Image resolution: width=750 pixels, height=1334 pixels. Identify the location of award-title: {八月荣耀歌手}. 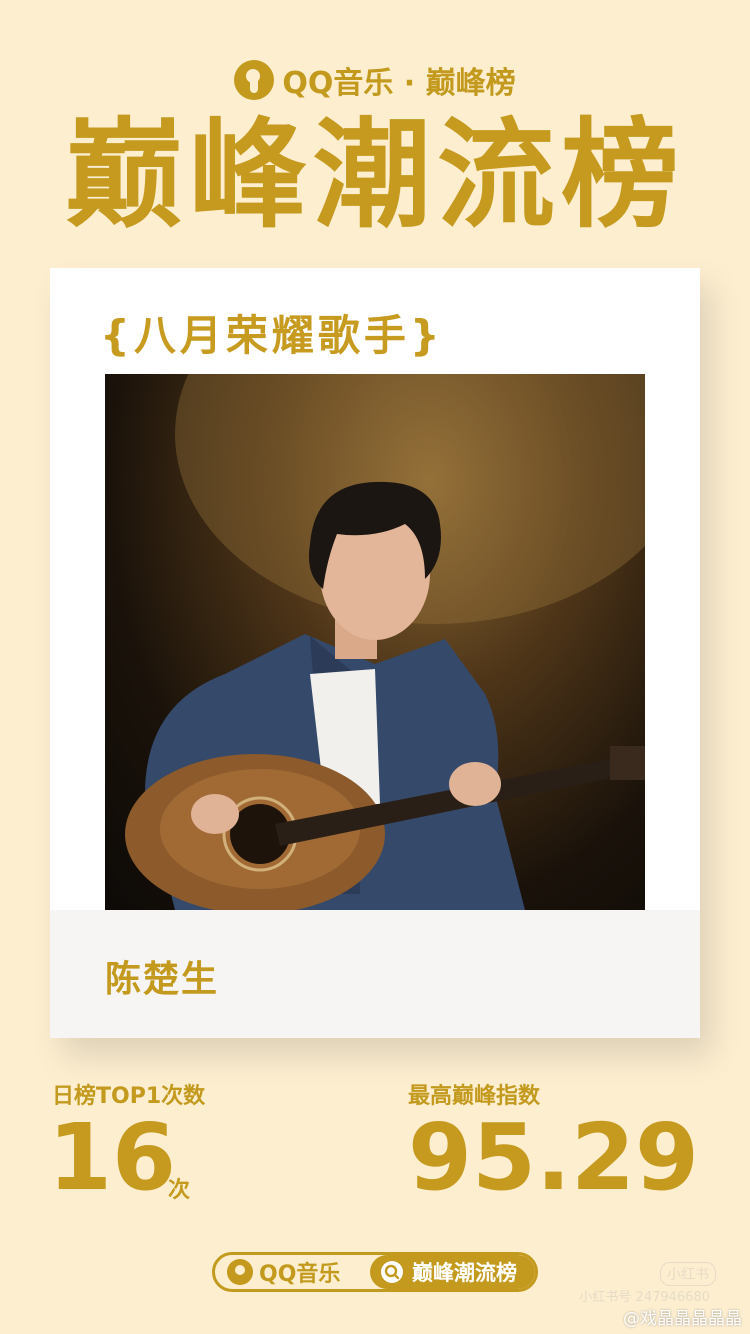
(272, 335).